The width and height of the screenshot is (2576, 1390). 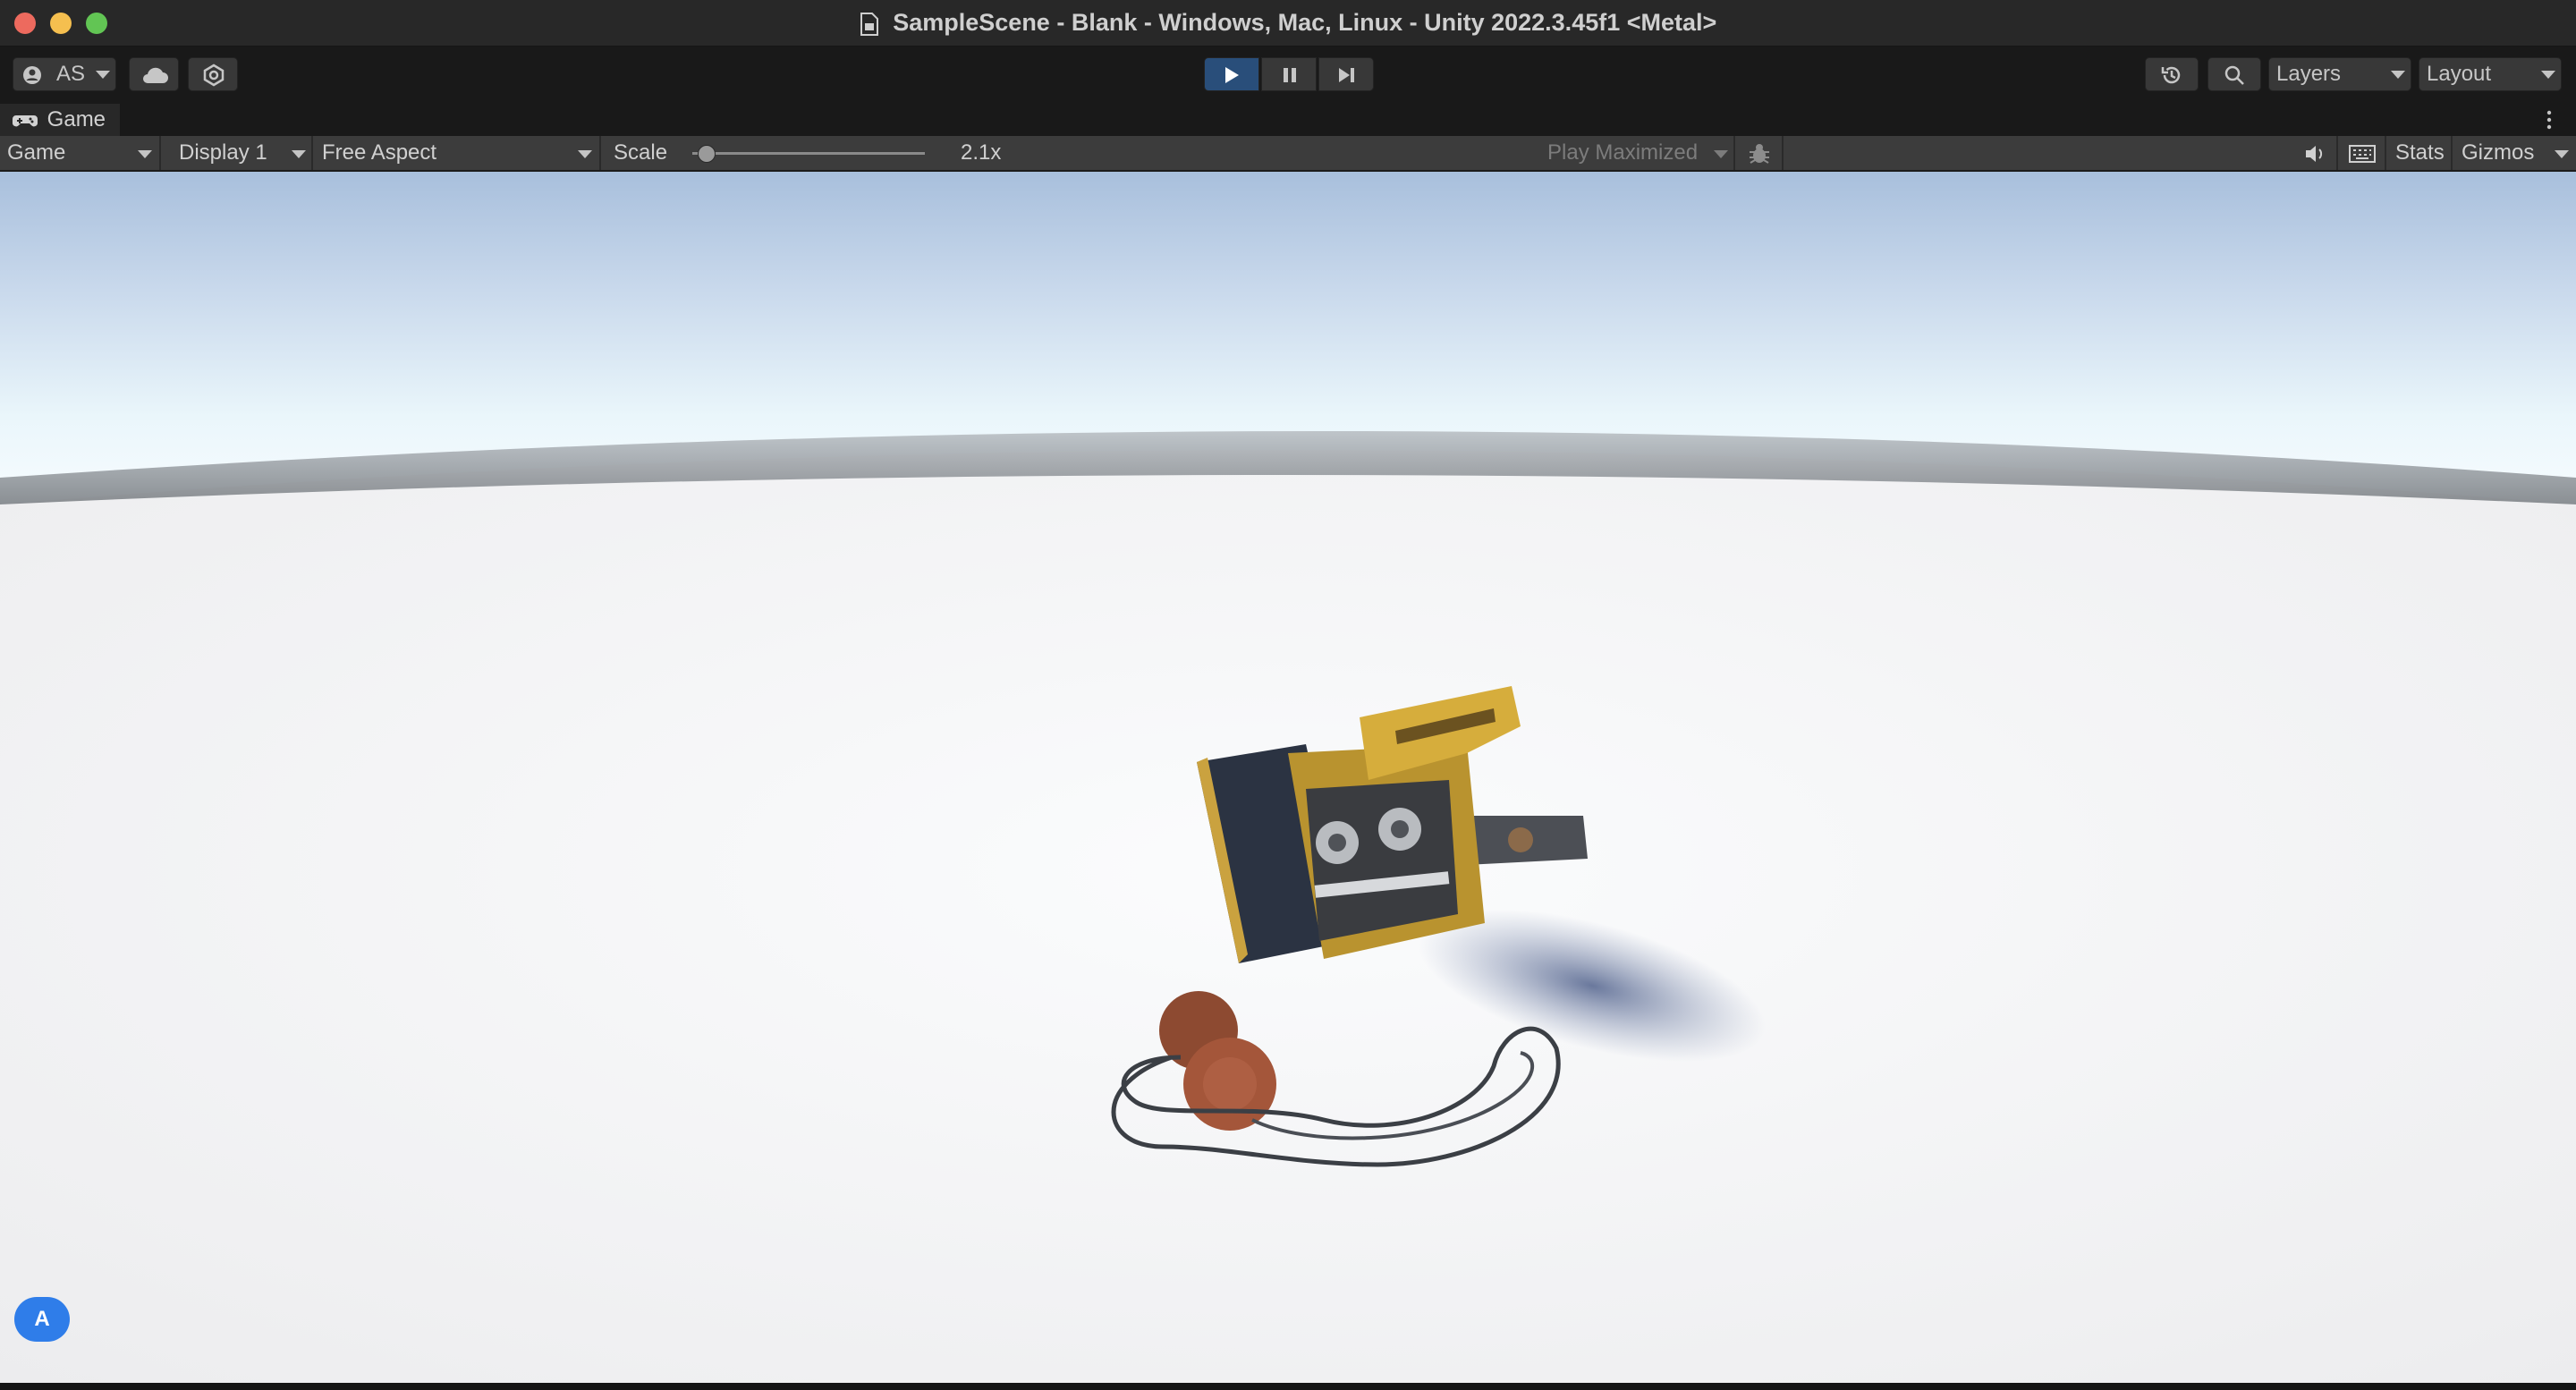 I want to click on collab-button, so click(x=213, y=74).